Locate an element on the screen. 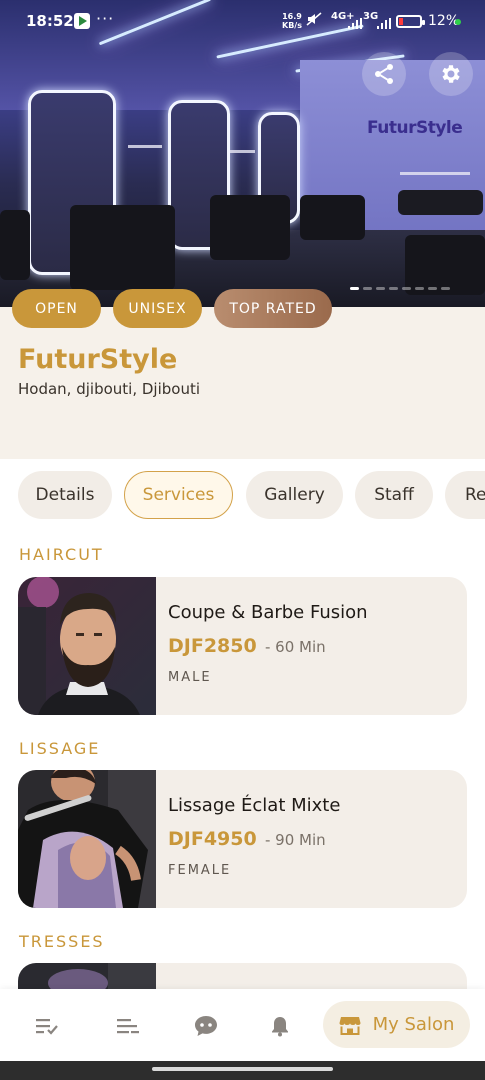 Image resolution: width=485 pixels, height=1080 pixels. net-speed: 16.9 KB/s is located at coordinates (292, 21).